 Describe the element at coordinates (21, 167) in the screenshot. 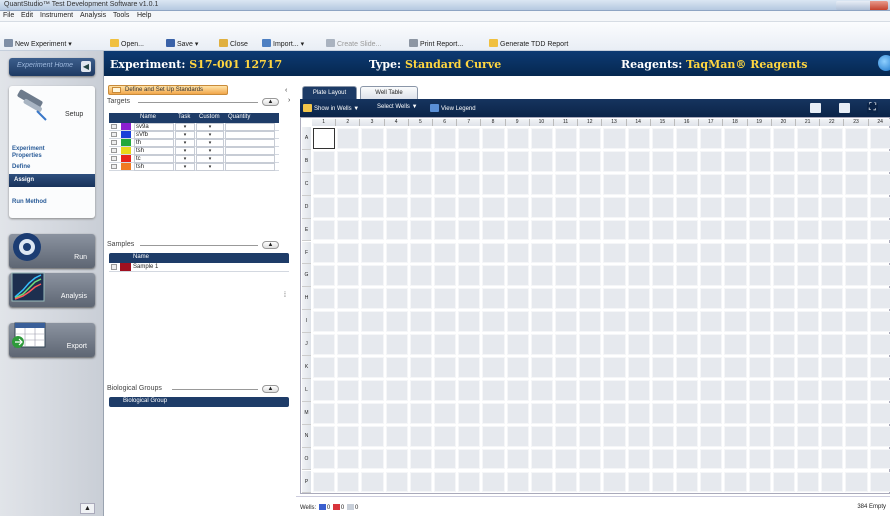

I see `sidebar-item-define: Define` at that location.